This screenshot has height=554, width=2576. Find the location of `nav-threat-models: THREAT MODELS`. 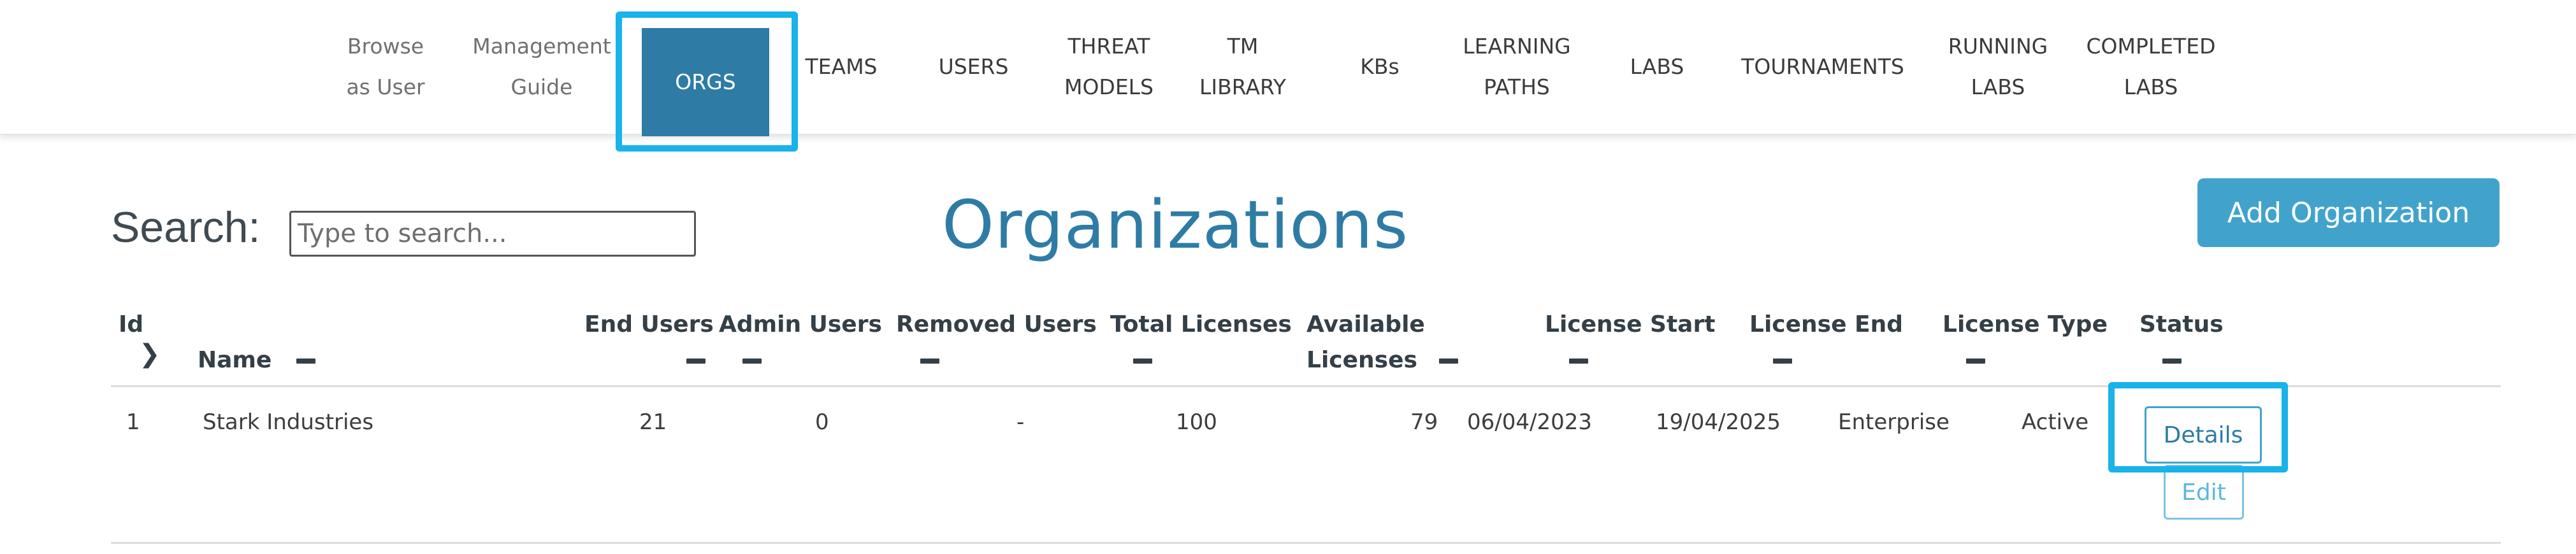

nav-threat-models: THREAT MODELS is located at coordinates (1109, 67).